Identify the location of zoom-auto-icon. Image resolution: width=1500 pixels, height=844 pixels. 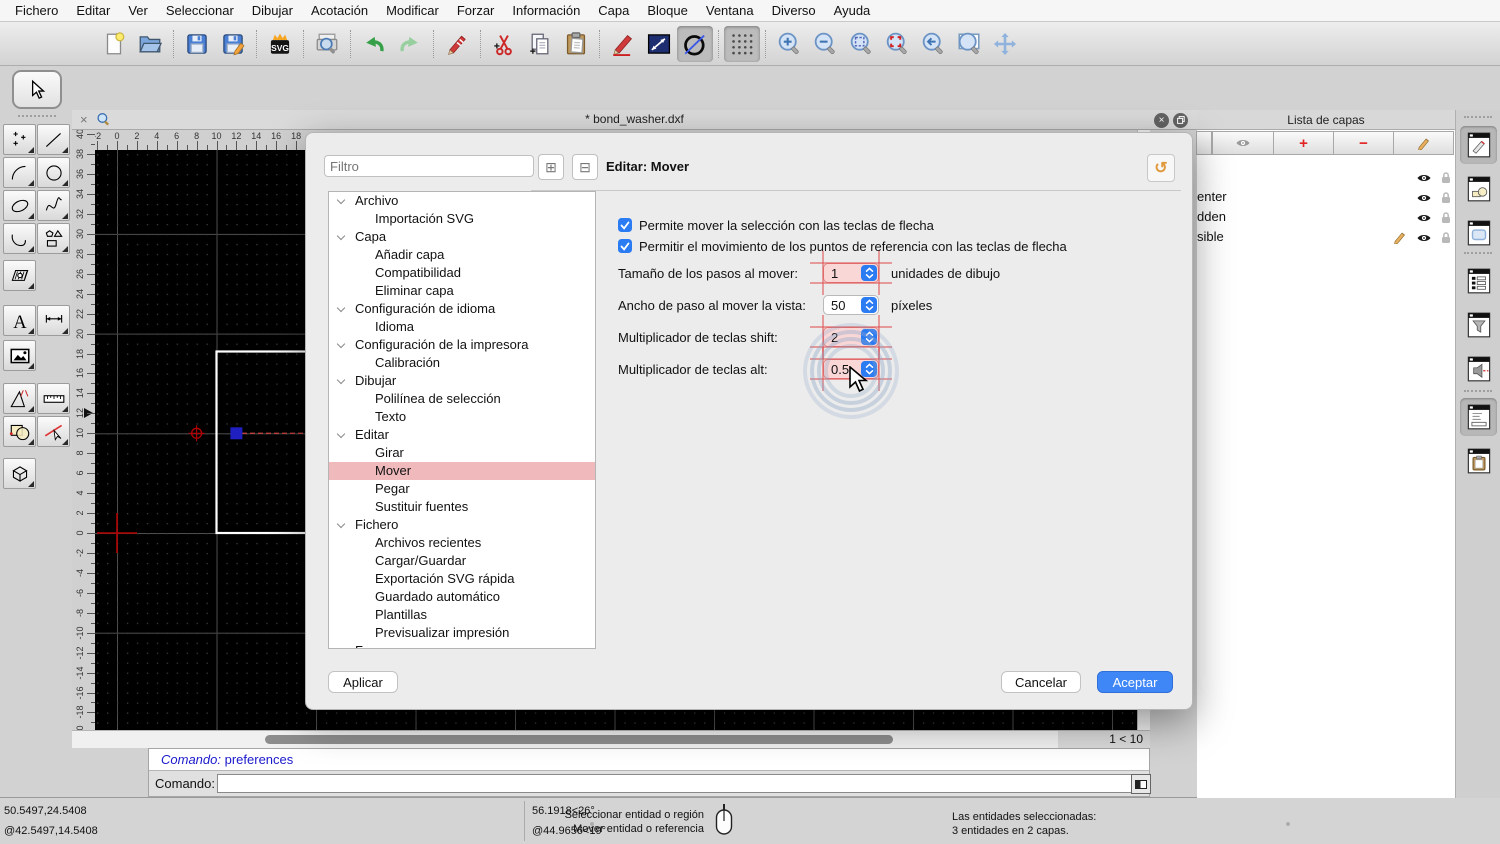
(861, 44).